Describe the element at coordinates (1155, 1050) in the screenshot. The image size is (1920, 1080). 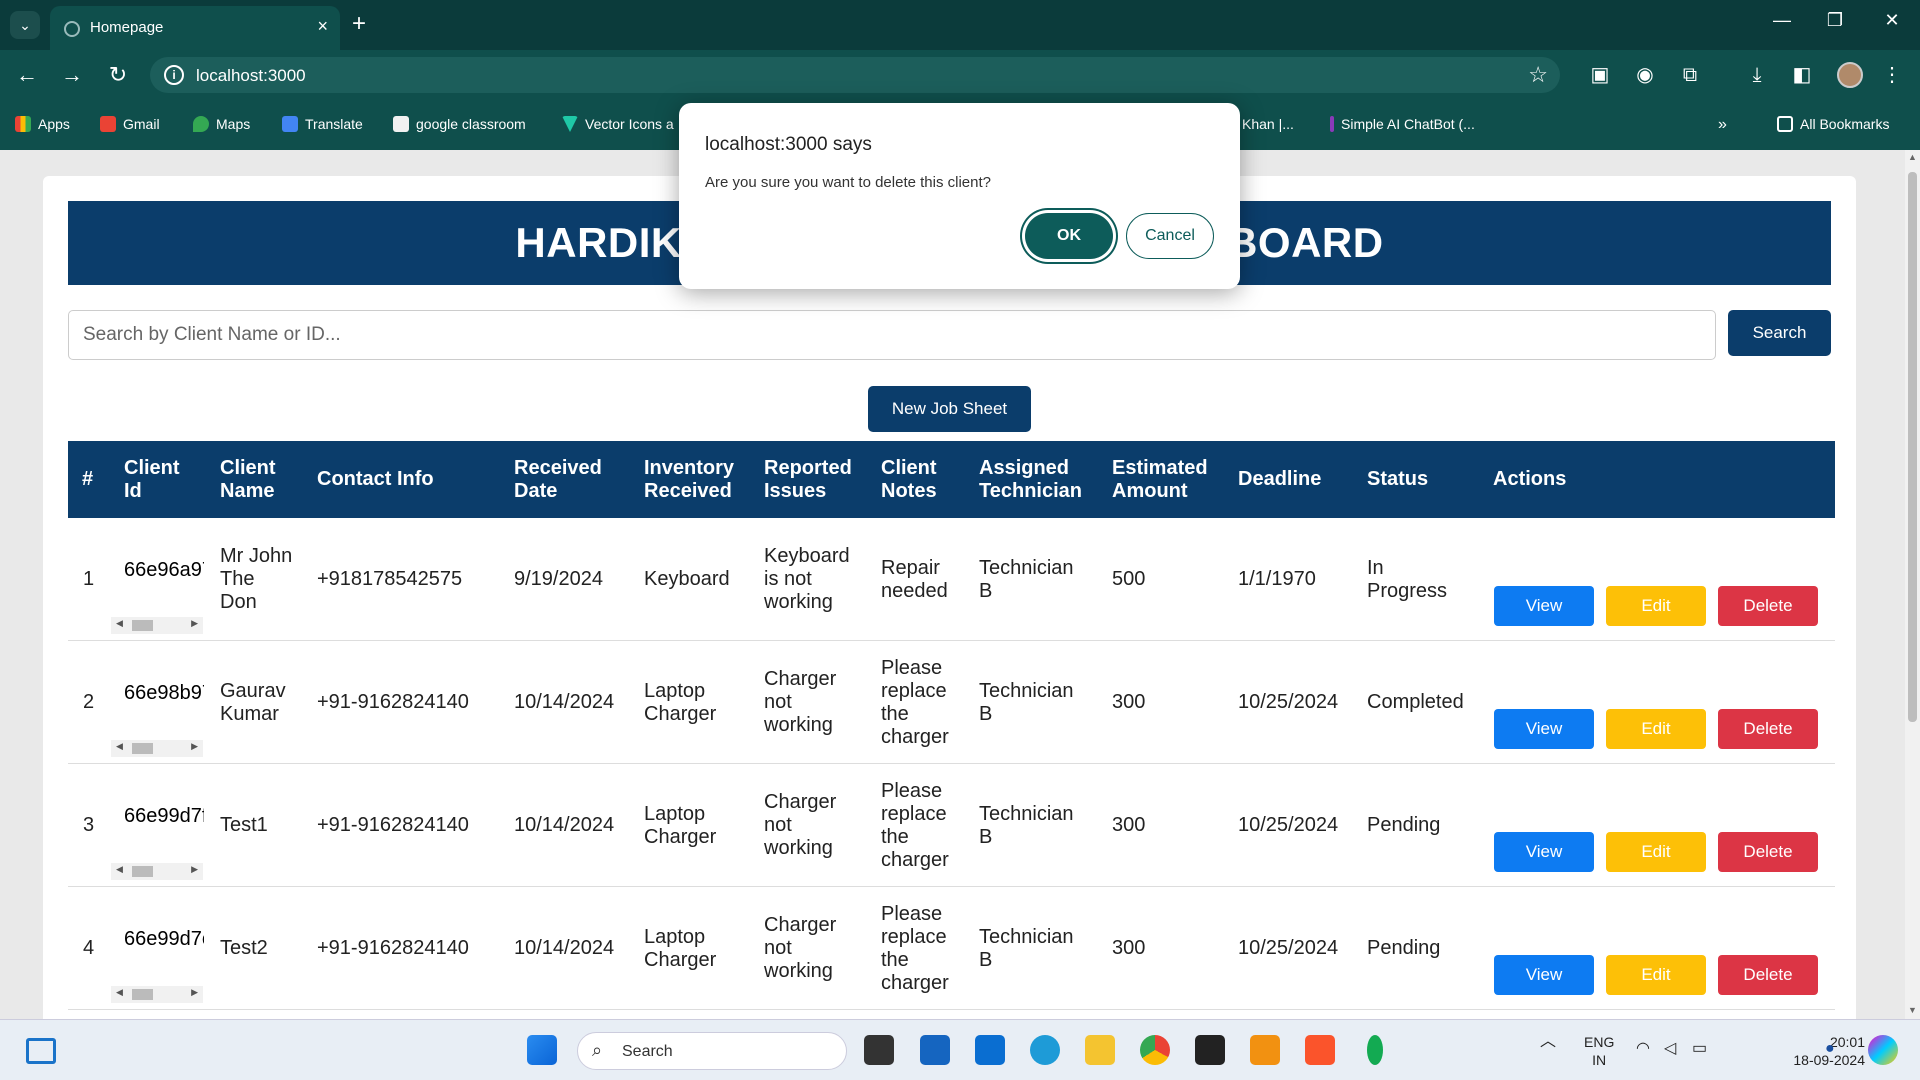
I see `chrome-icon` at that location.